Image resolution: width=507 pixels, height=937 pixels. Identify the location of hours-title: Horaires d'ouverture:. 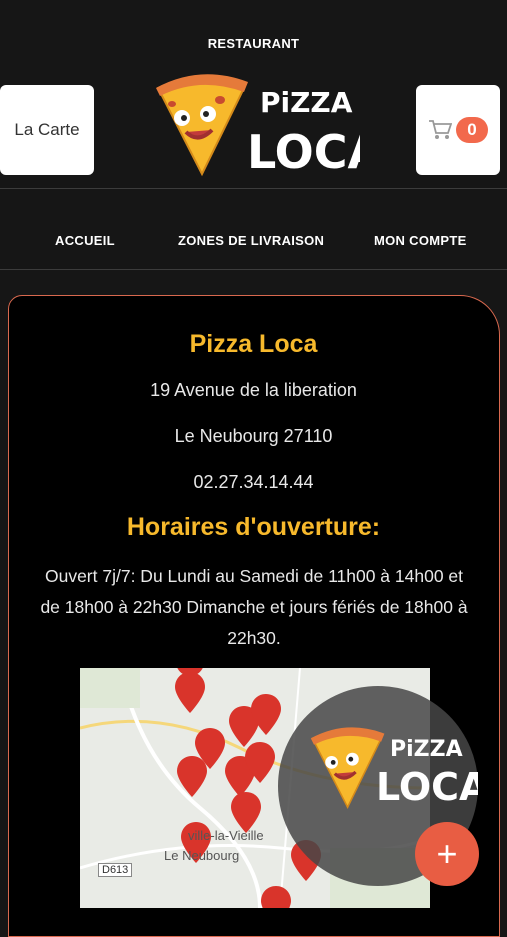
(253, 527).